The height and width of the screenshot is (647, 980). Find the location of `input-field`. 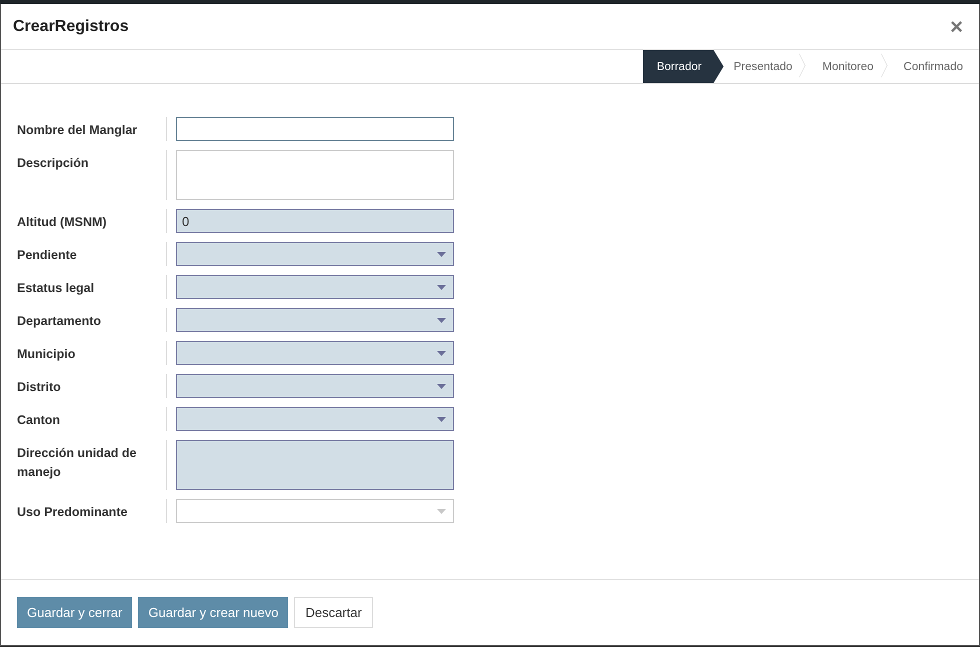

input-field is located at coordinates (315, 129).